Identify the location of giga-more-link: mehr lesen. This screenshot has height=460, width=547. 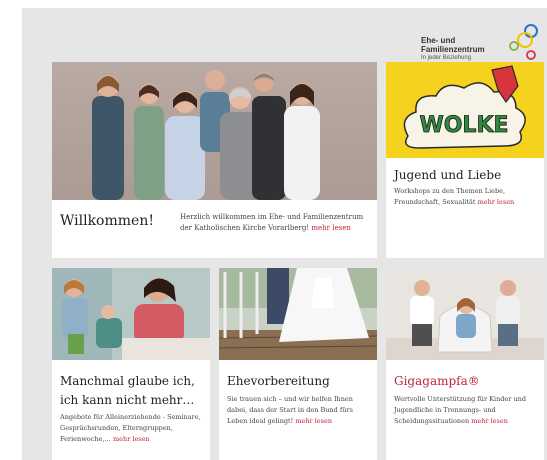
(489, 421).